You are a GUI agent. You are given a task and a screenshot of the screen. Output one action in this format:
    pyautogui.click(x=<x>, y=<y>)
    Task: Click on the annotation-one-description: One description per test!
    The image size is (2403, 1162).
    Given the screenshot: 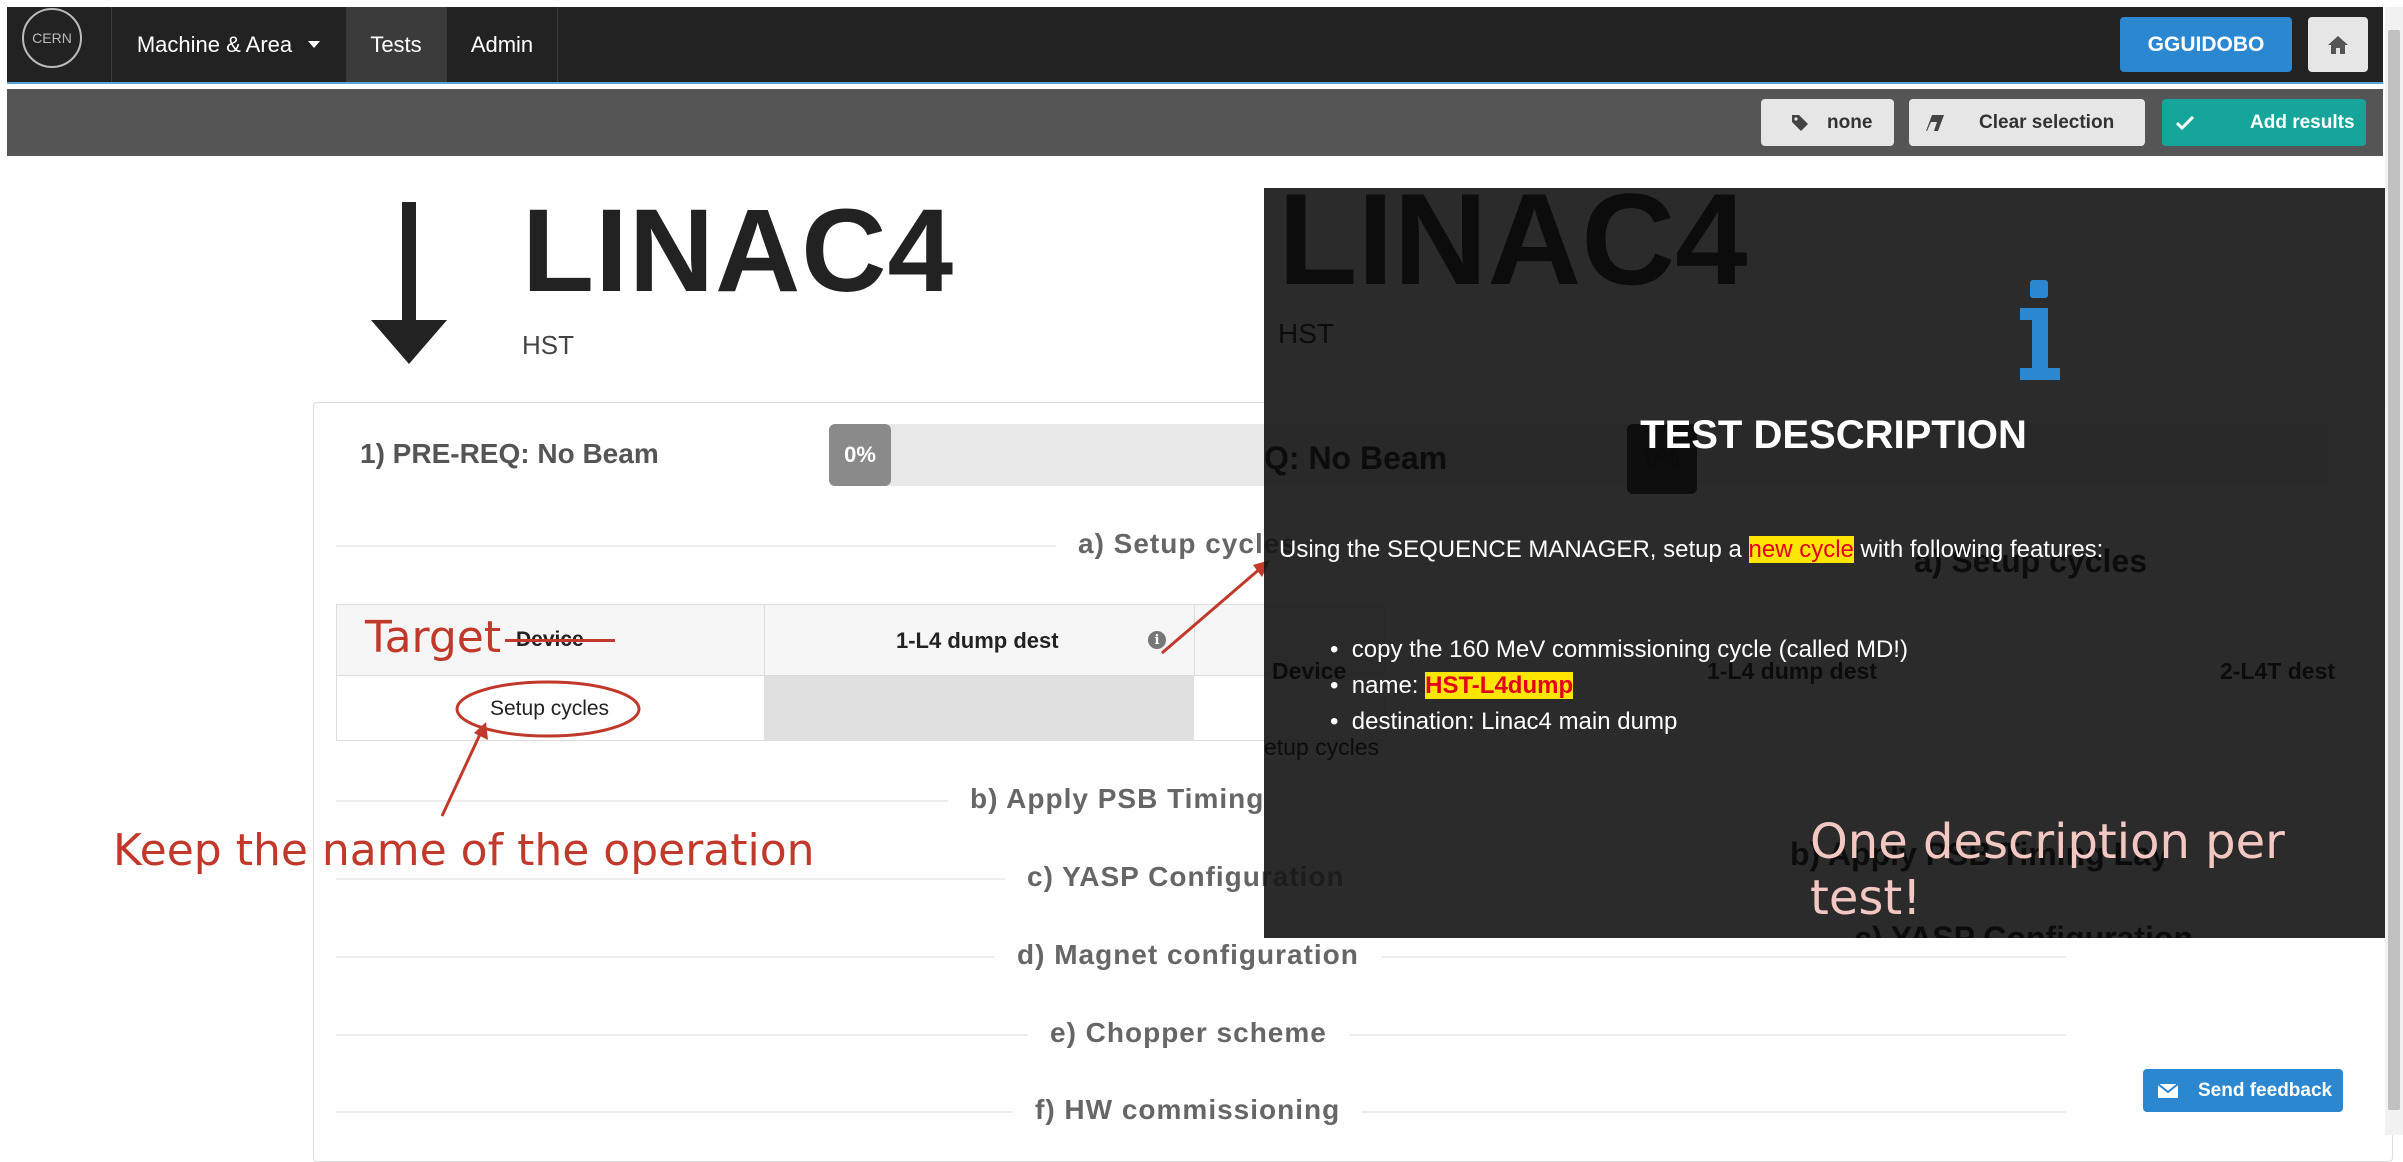 What is the action you would take?
    pyautogui.click(x=2047, y=870)
    